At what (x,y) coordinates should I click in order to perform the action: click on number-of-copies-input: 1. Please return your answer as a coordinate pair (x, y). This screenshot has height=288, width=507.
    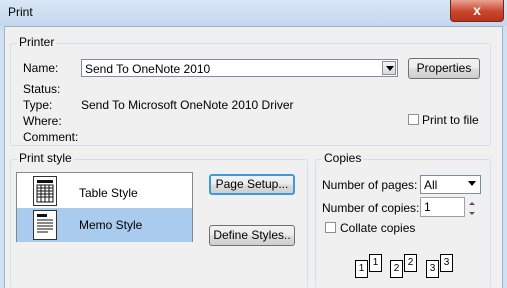
    Looking at the image, I should click on (442, 207).